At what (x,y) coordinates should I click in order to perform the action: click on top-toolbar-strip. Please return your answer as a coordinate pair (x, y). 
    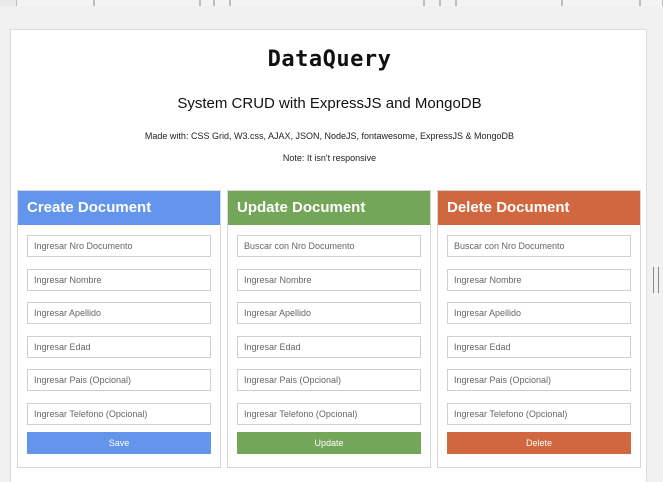
    Looking at the image, I should click on (331, 3).